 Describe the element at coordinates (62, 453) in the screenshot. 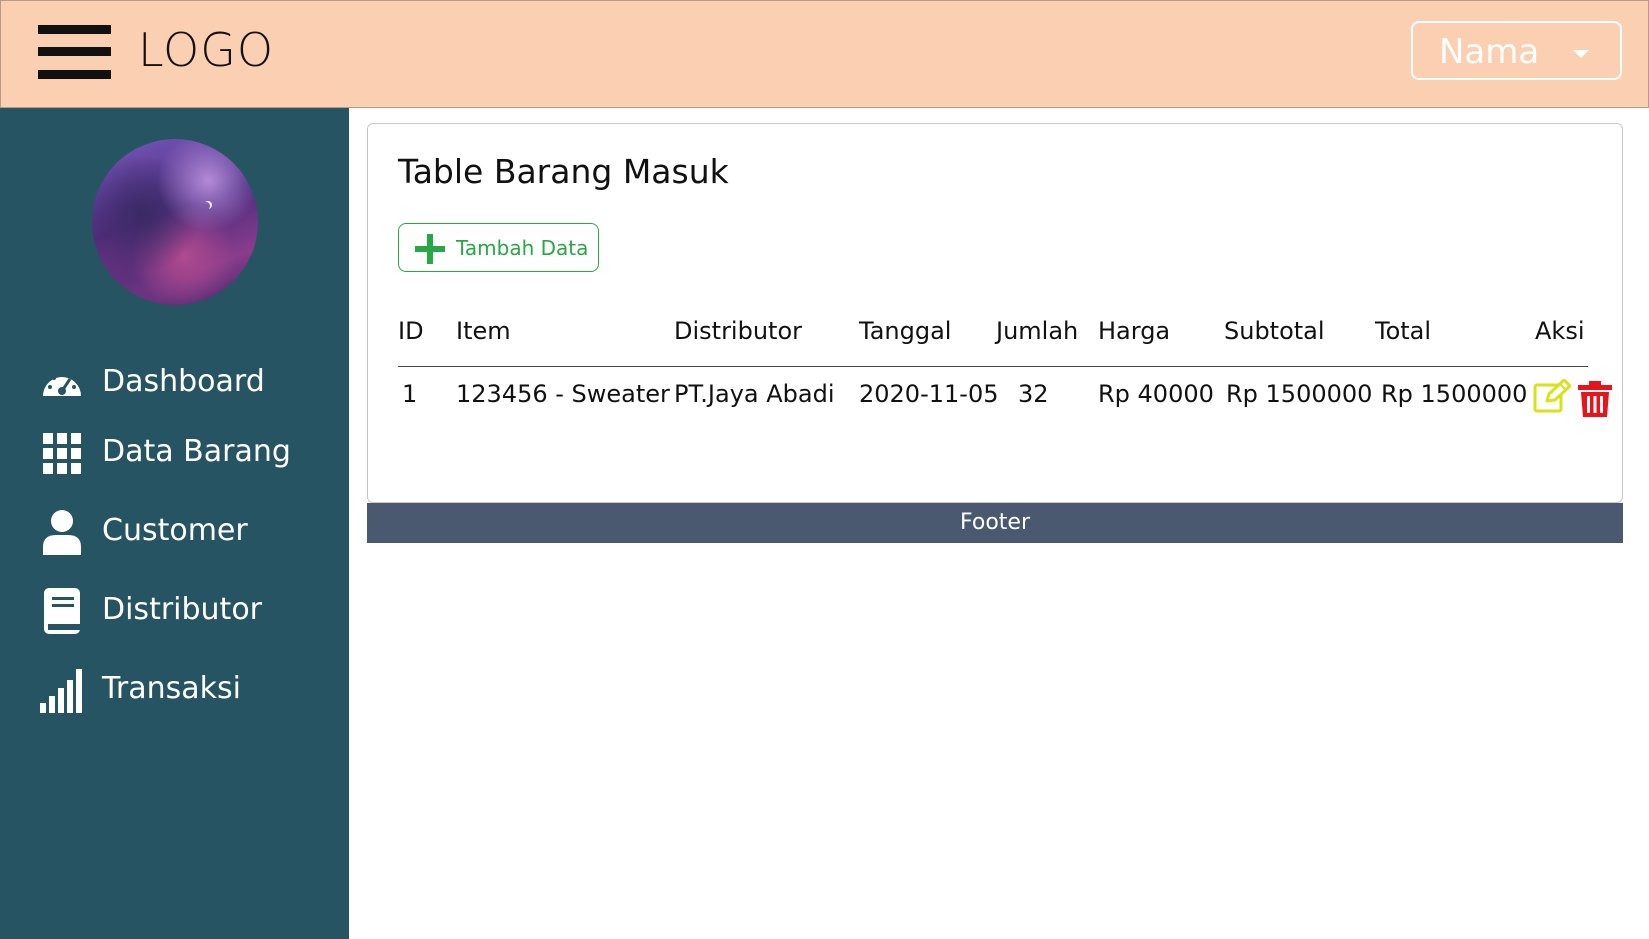

I see `grid-icon` at that location.